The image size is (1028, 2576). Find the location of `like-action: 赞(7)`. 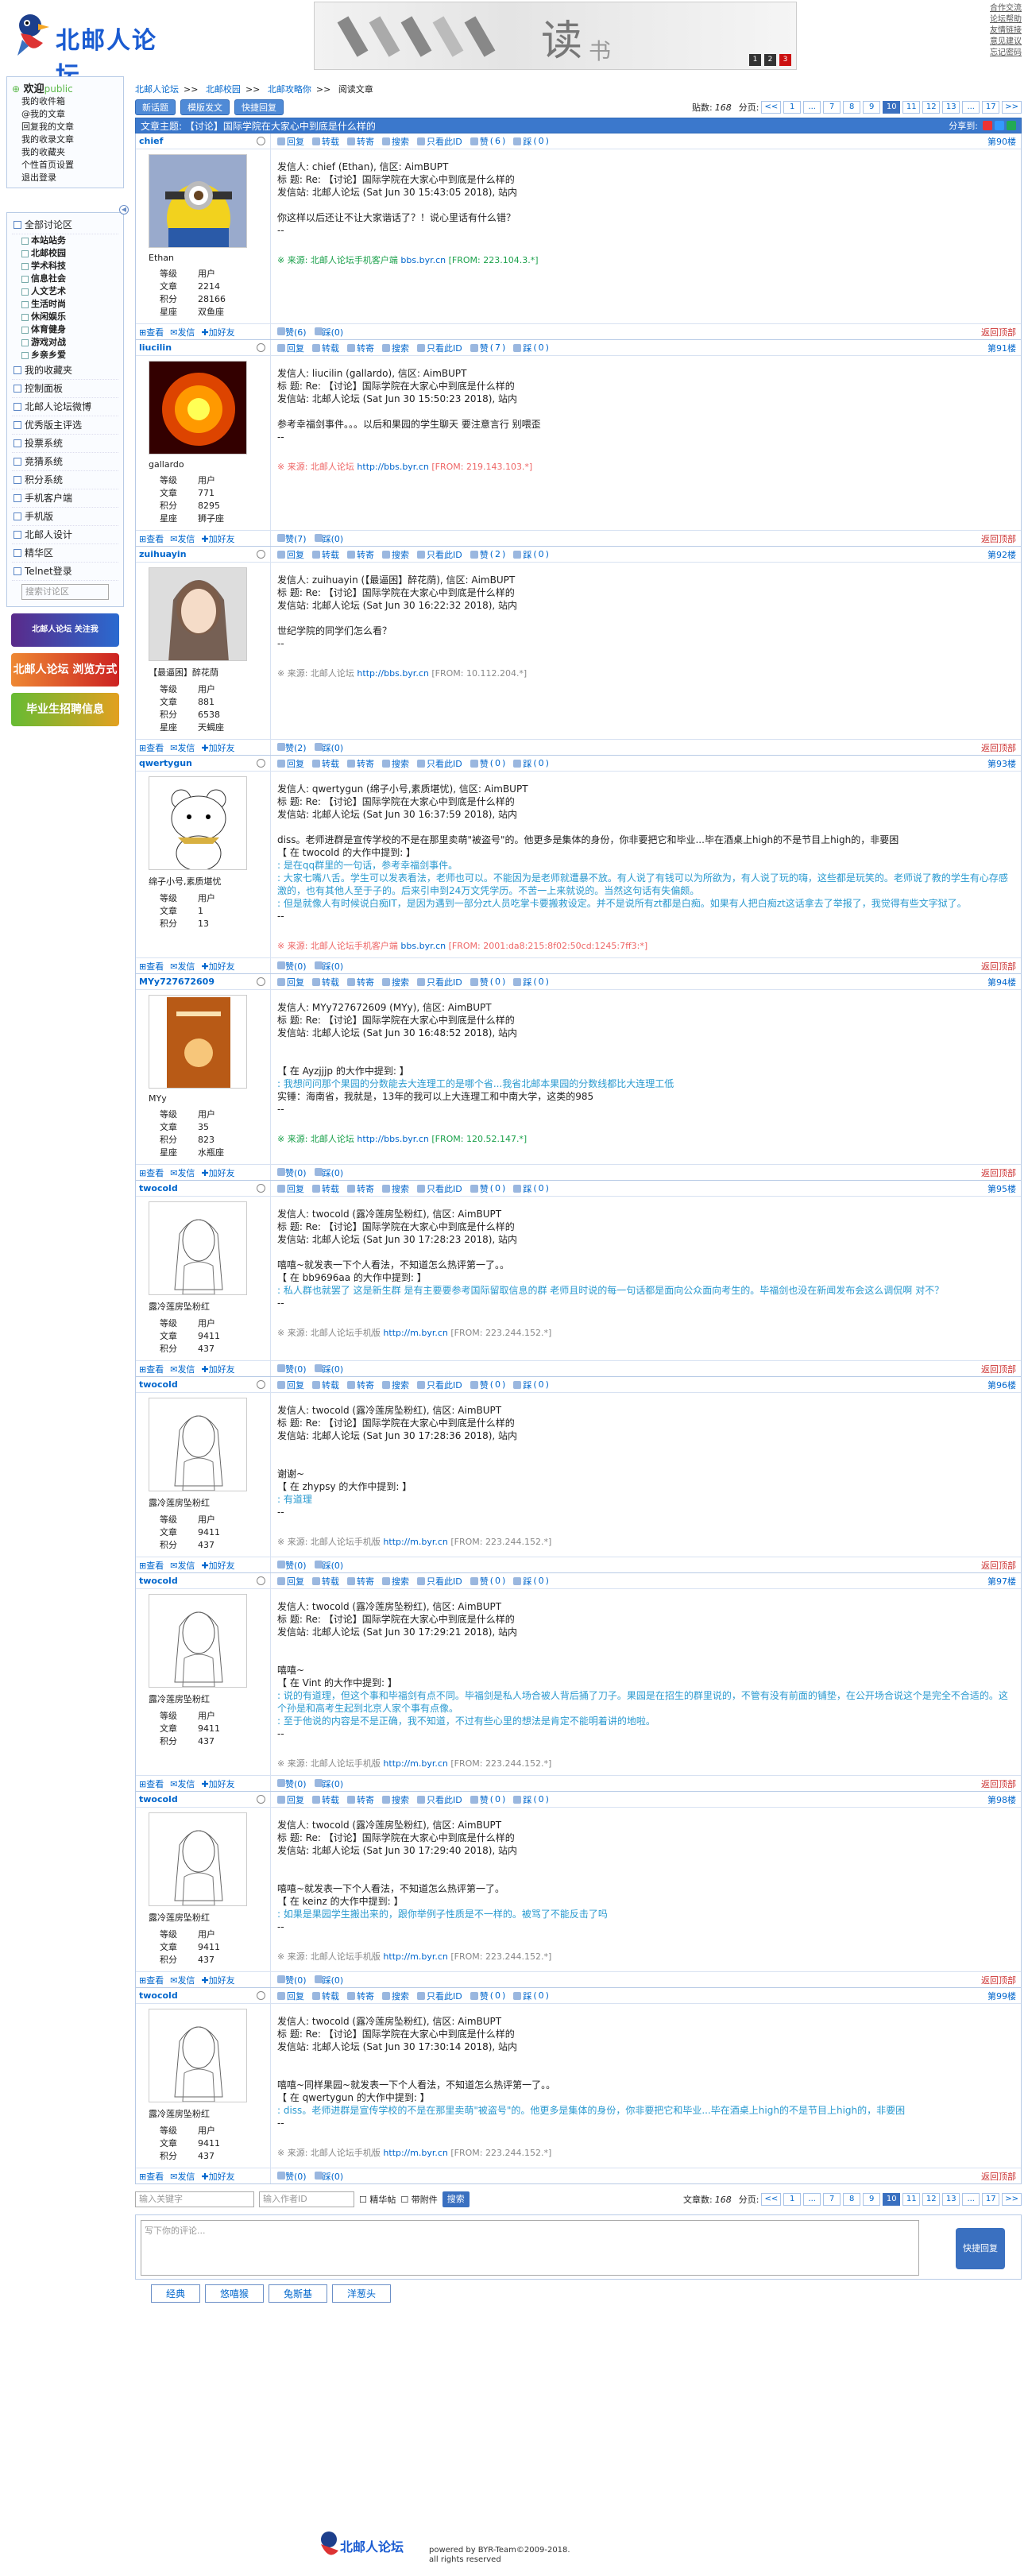

like-action: 赞(7) is located at coordinates (292, 538).